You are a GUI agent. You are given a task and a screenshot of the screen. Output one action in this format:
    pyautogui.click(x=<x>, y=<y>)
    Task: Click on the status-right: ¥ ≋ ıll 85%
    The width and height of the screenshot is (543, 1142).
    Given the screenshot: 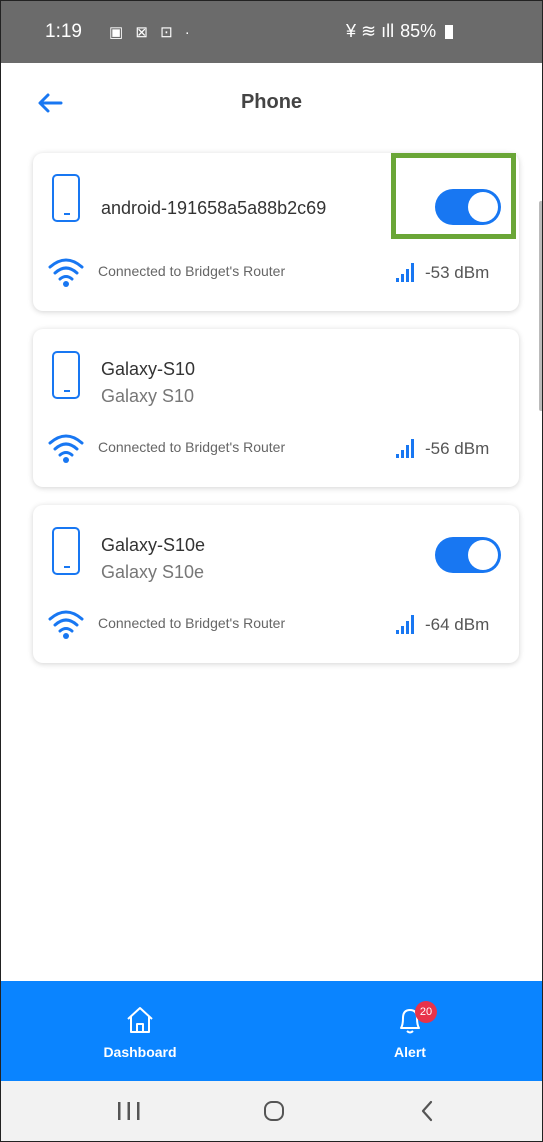 What is the action you would take?
    pyautogui.click(x=400, y=31)
    